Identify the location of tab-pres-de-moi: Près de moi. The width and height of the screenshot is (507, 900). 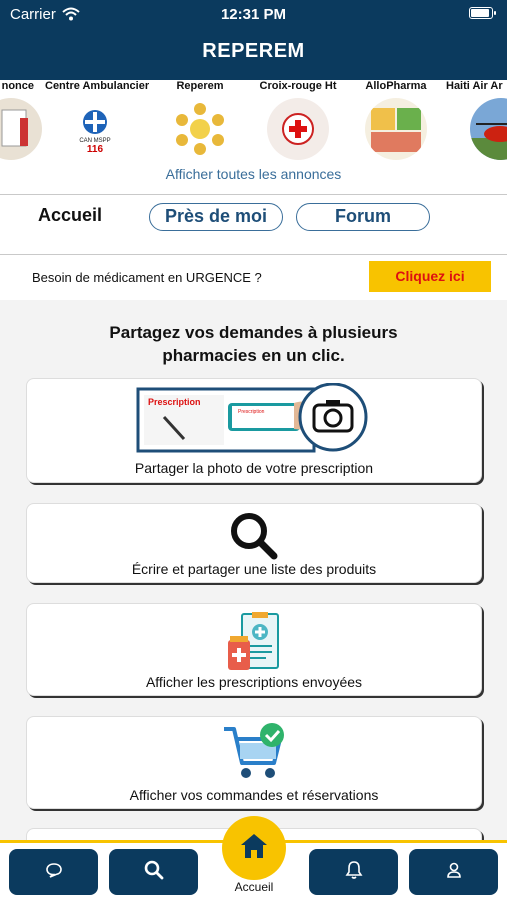
(216, 217).